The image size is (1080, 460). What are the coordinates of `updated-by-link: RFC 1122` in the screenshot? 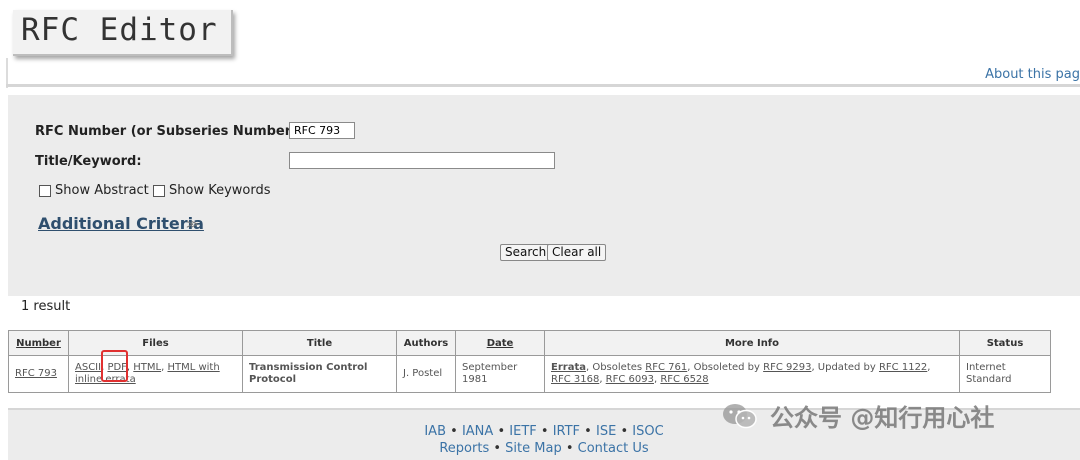 It's located at (903, 367).